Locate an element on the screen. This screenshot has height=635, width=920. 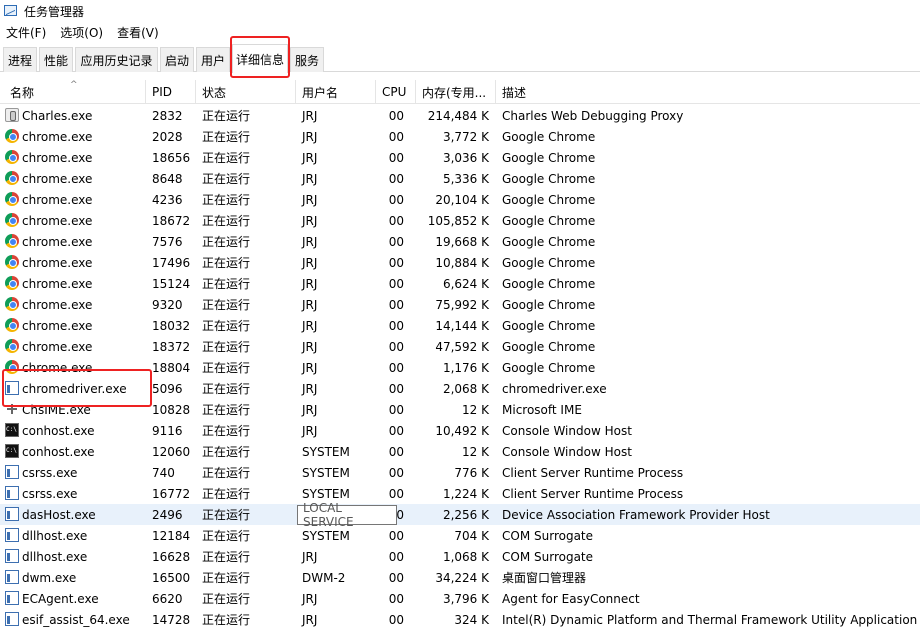
process-pid: 16628 is located at coordinates (171, 556).